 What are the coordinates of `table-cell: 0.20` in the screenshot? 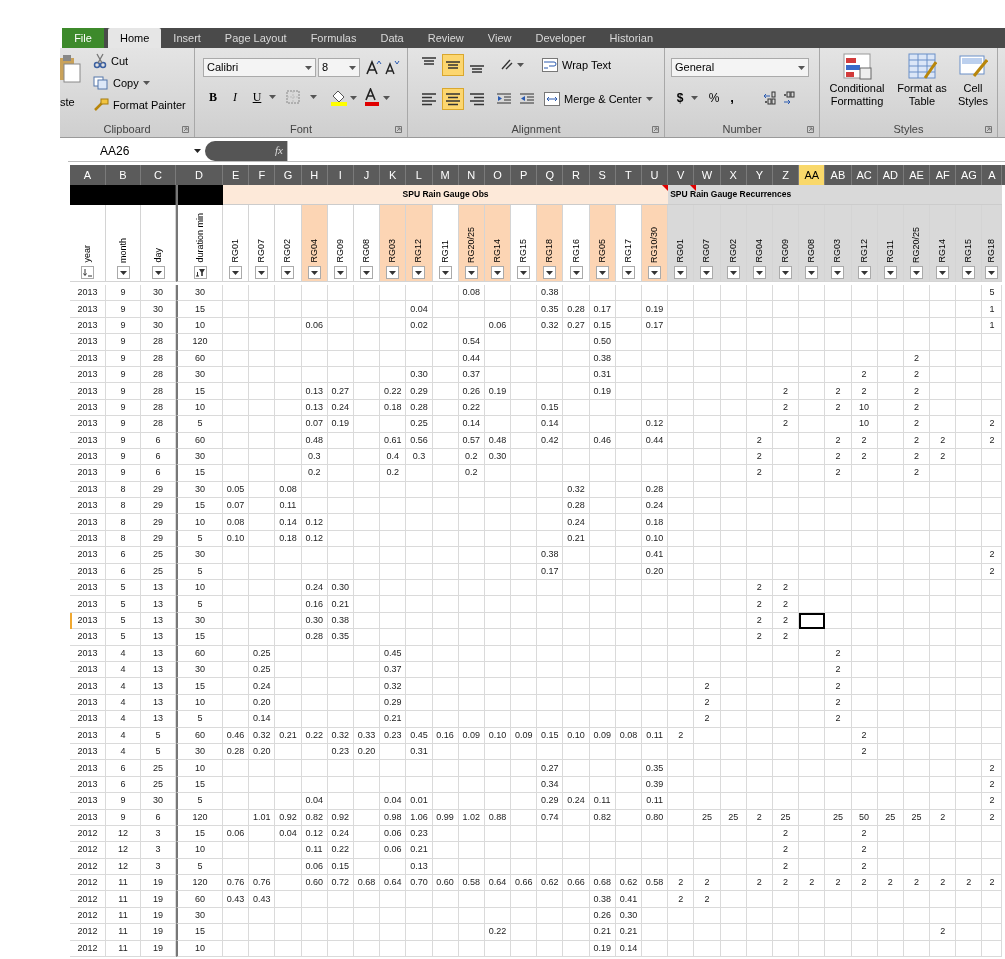 It's located at (262, 752).